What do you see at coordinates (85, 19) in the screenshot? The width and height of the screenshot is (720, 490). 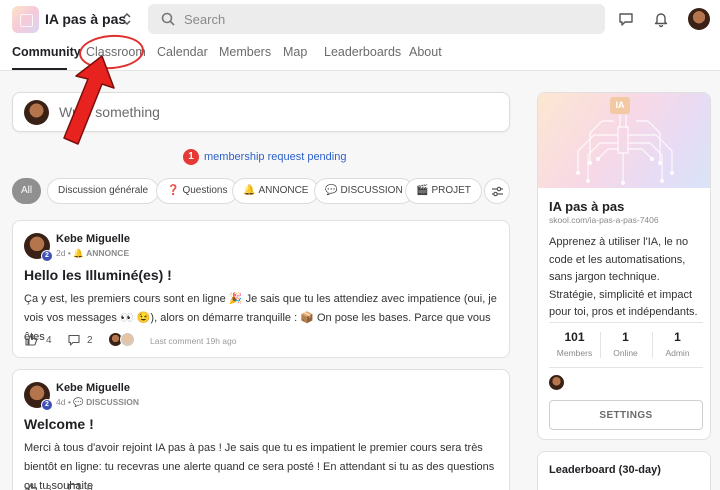 I see `group-name: IA pas à pas` at bounding box center [85, 19].